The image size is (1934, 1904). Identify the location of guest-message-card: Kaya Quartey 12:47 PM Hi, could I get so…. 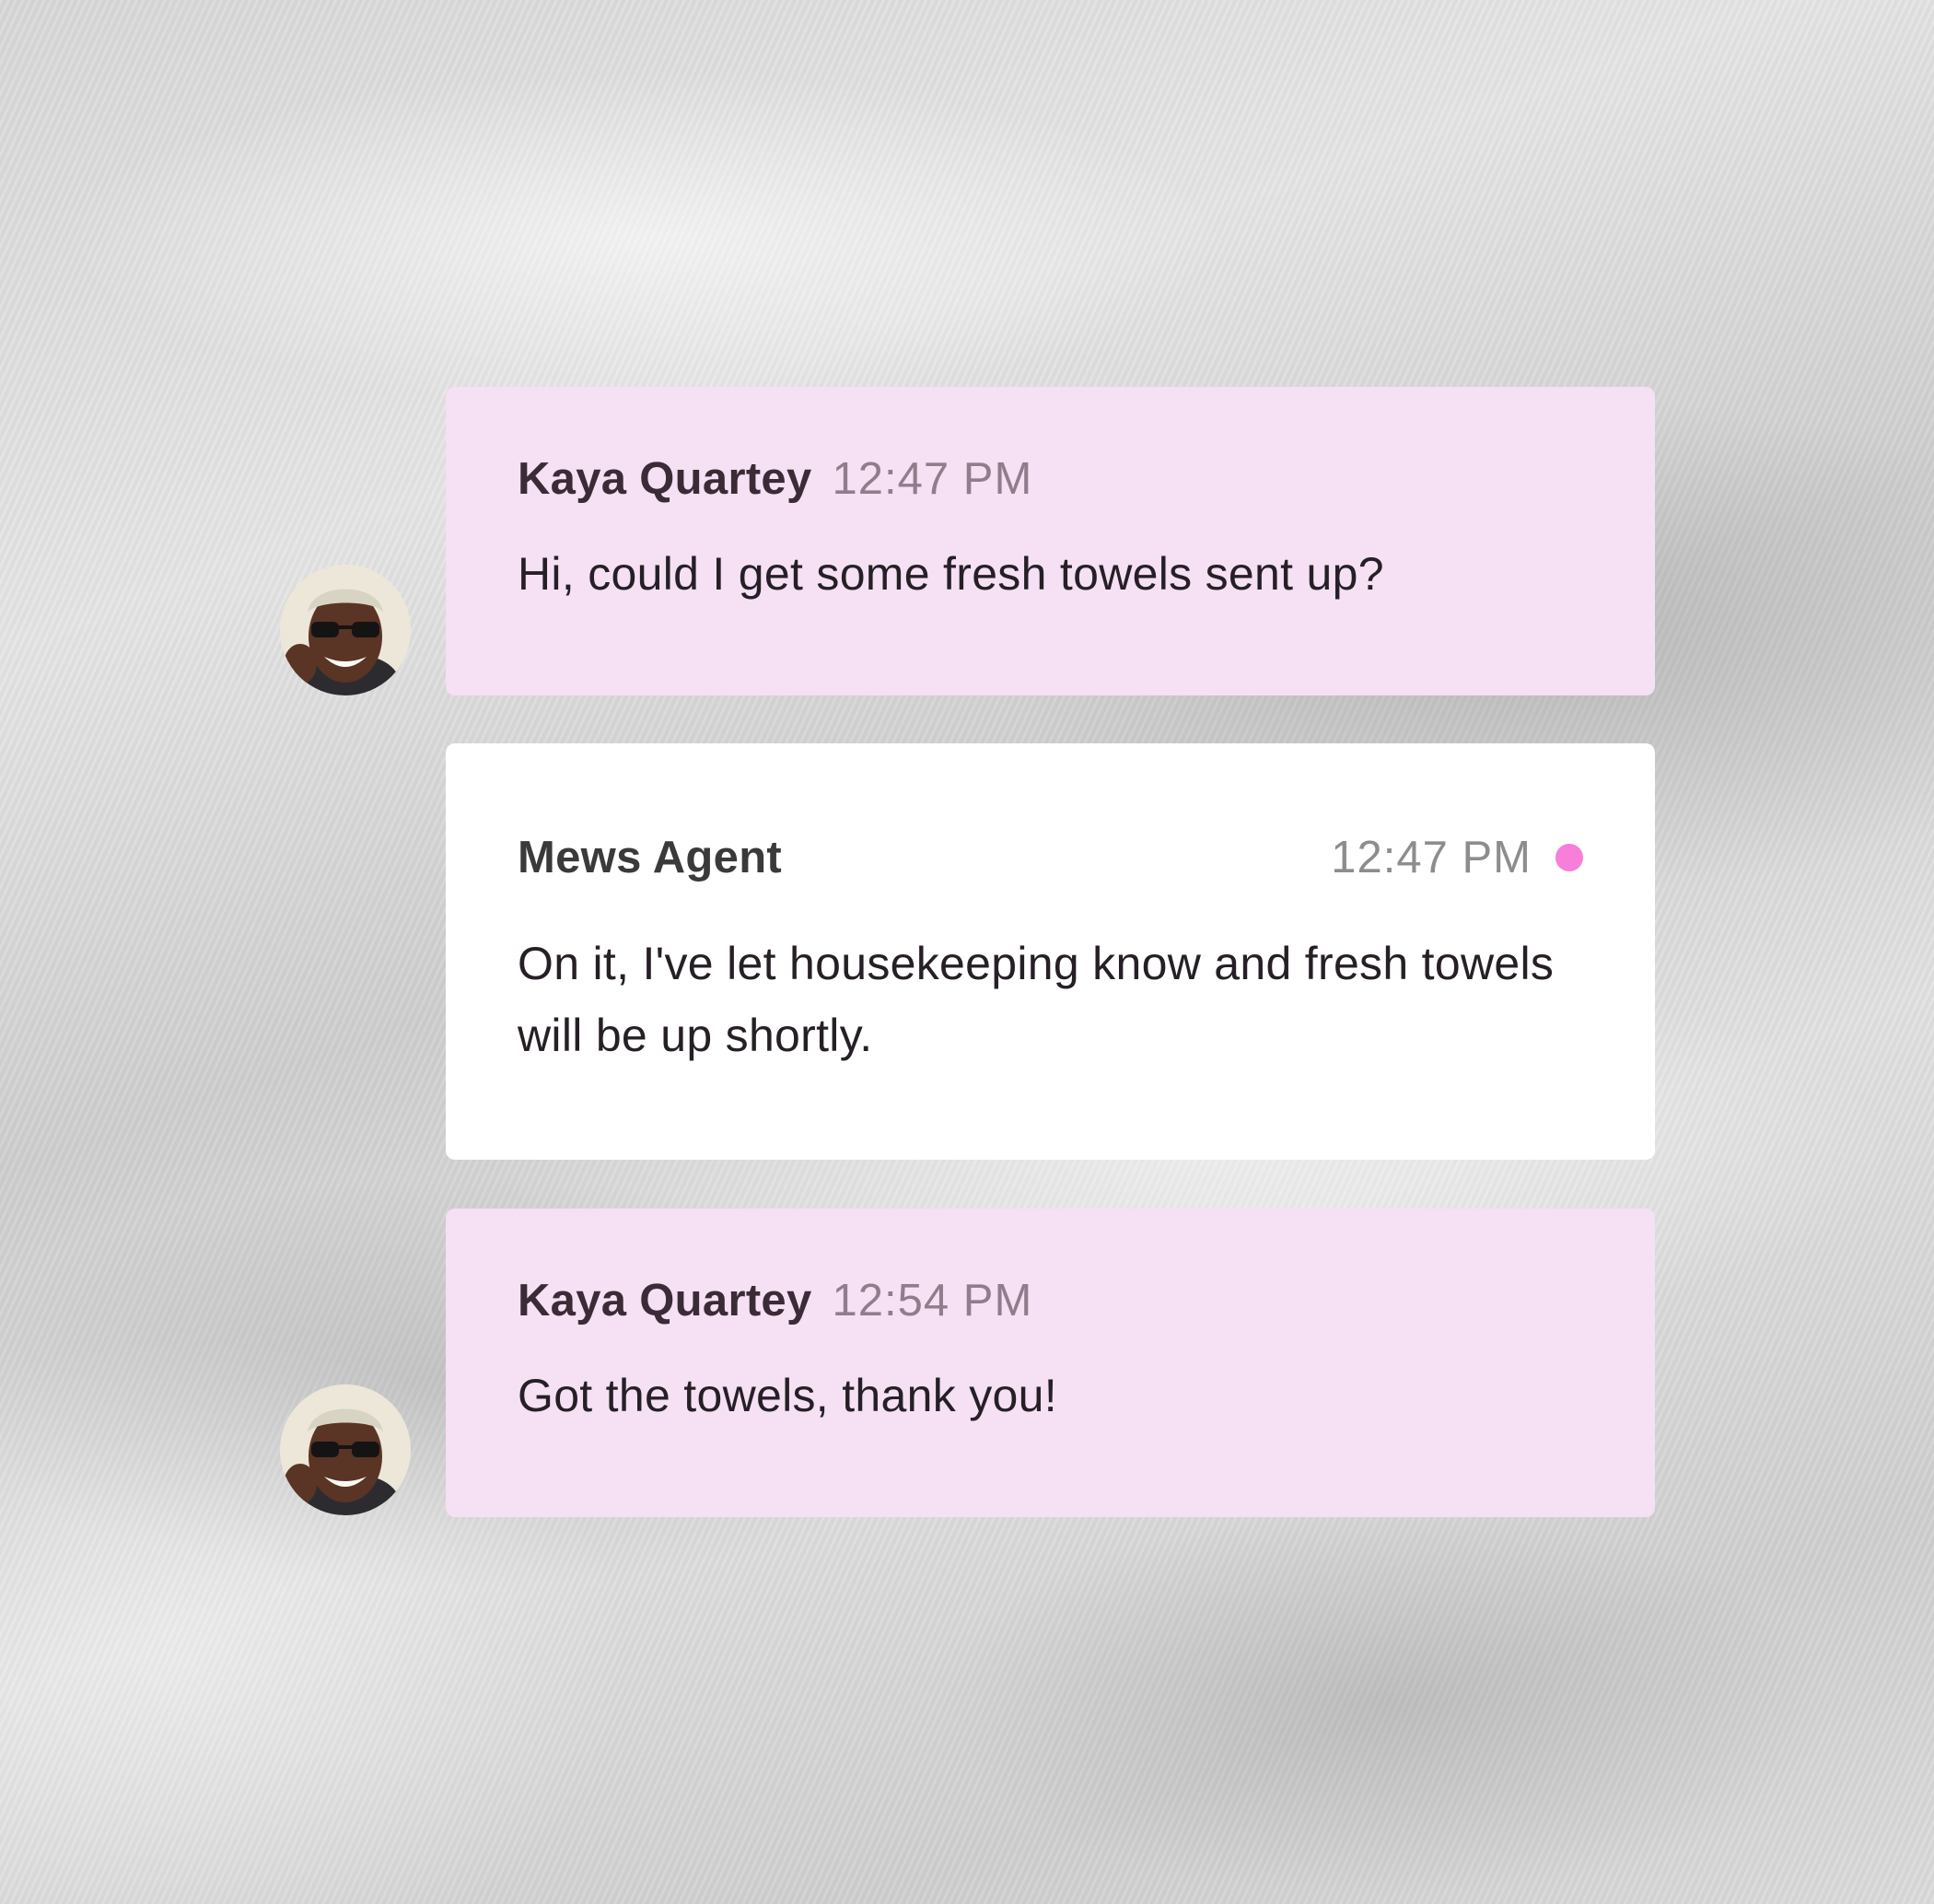
(1050, 541).